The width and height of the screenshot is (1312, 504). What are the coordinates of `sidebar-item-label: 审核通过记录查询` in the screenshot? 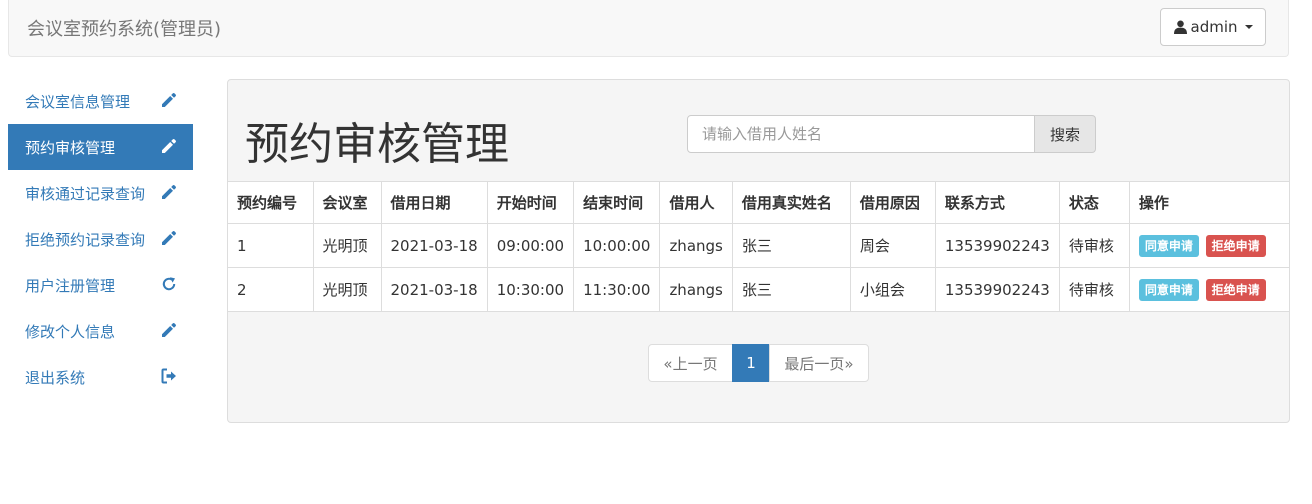 It's located at (85, 193).